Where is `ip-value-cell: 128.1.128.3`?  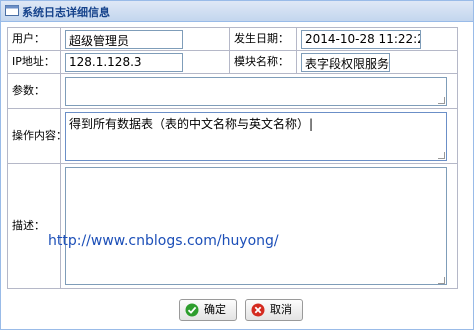
ip-value-cell: 128.1.128.3 is located at coordinates (145, 62).